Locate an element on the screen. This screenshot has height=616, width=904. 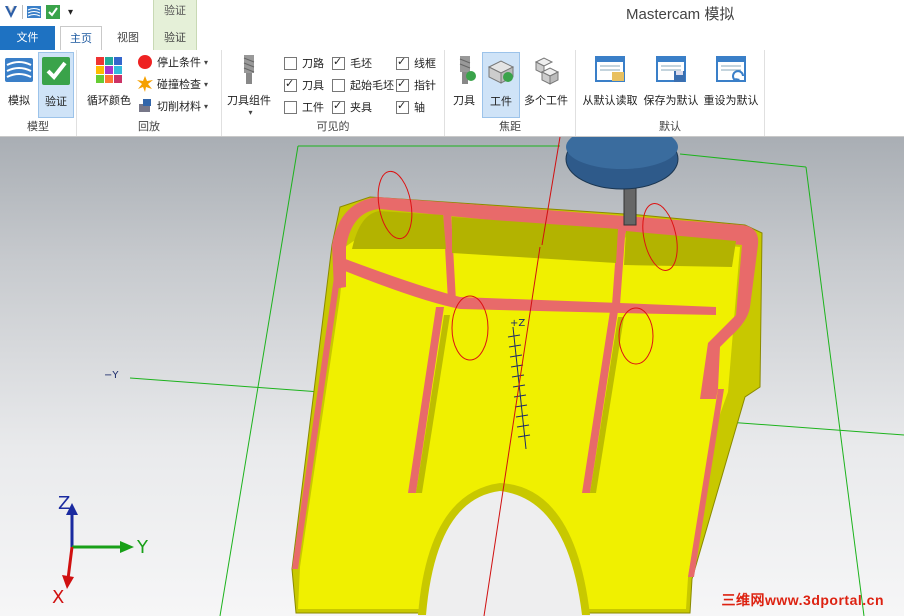
tool-assembly-icon is located at coordinates (249, 69).